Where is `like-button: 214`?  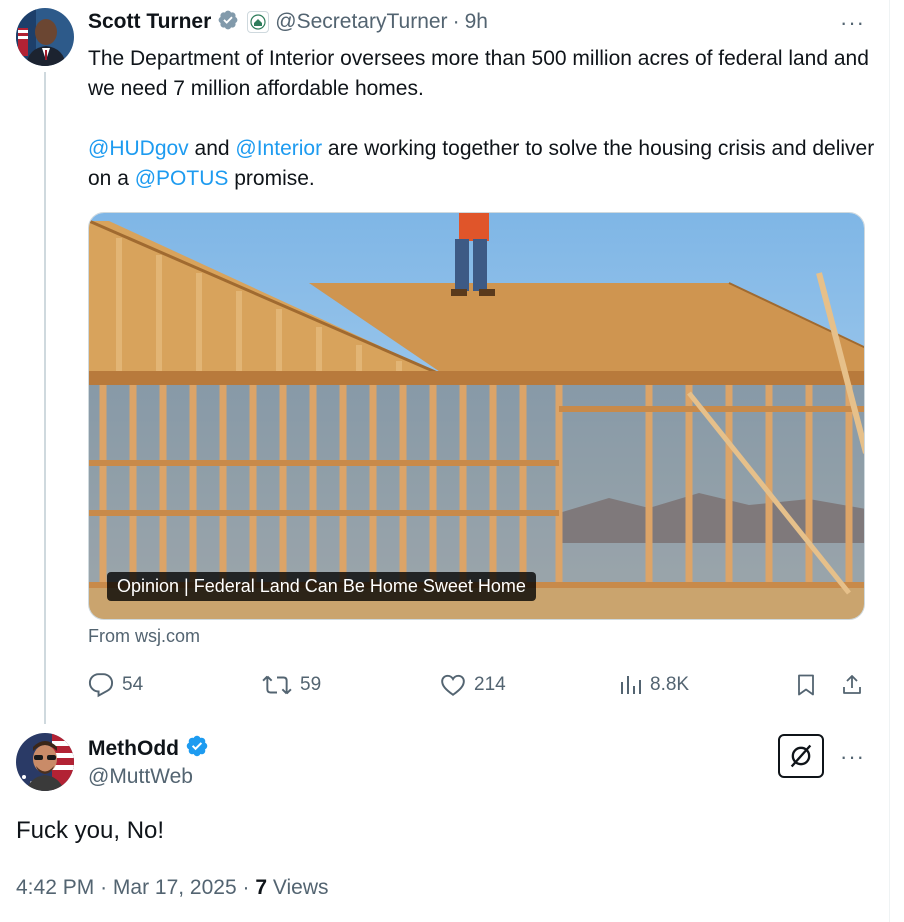 like-button: 214 is located at coordinates (473, 685).